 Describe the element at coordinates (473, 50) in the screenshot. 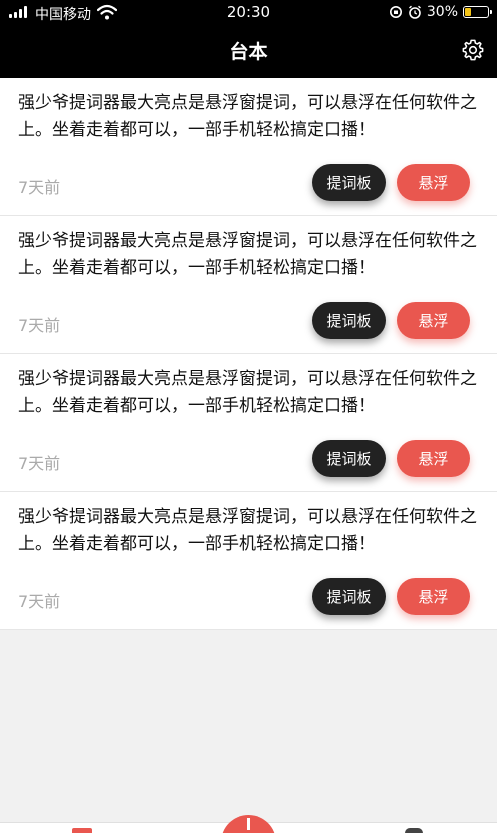

I see `gear-icon` at that location.